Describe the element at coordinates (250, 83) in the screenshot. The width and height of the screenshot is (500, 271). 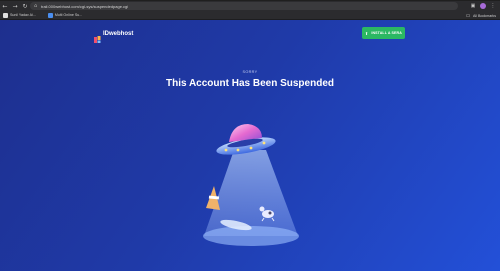
I see `page-title: This Account Has Been Suspended` at that location.